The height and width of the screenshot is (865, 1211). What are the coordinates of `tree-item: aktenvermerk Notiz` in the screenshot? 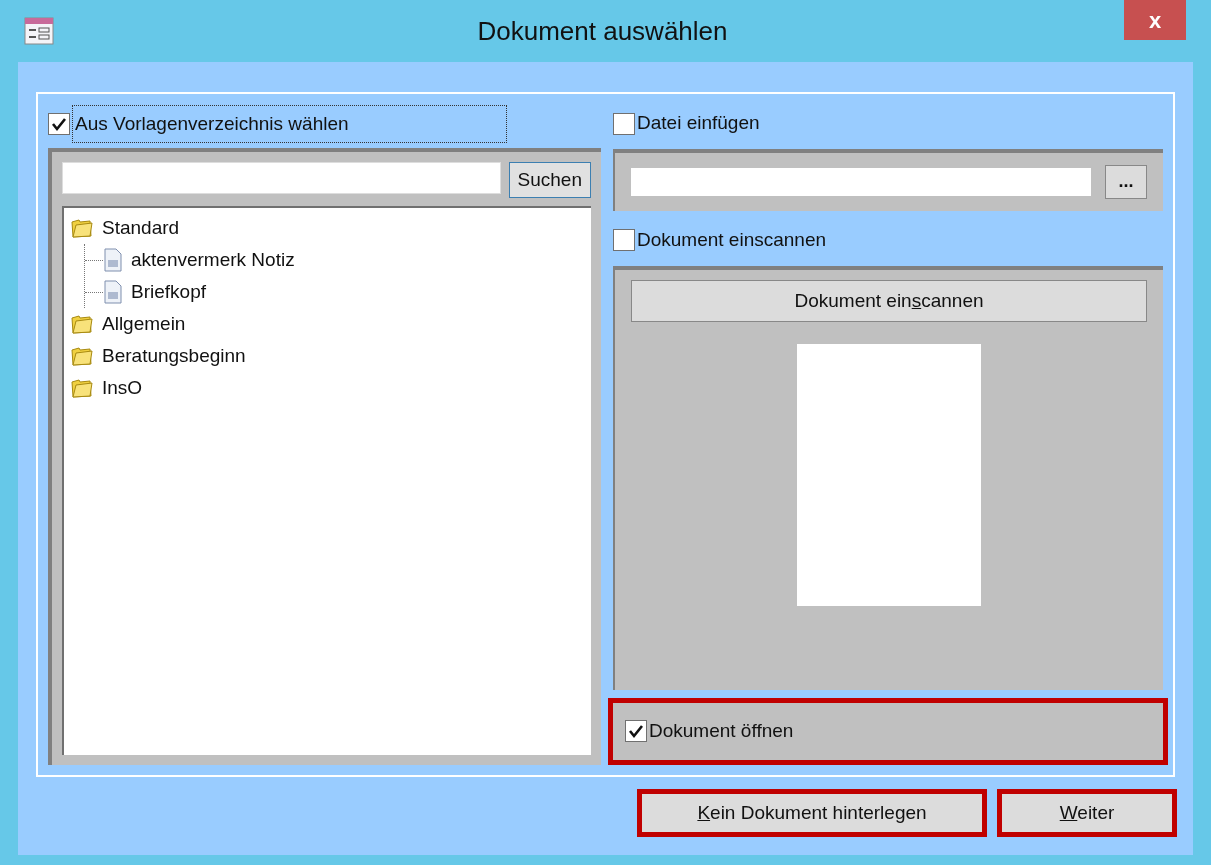 It's located at (213, 260).